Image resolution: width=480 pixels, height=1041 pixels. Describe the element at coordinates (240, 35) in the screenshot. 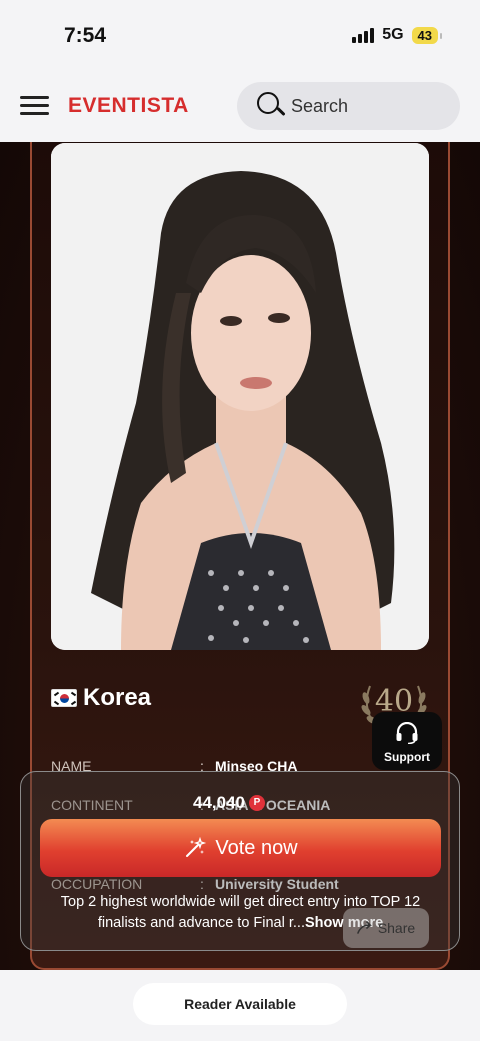

I see `status-bar: 7:54 5G 43` at that location.